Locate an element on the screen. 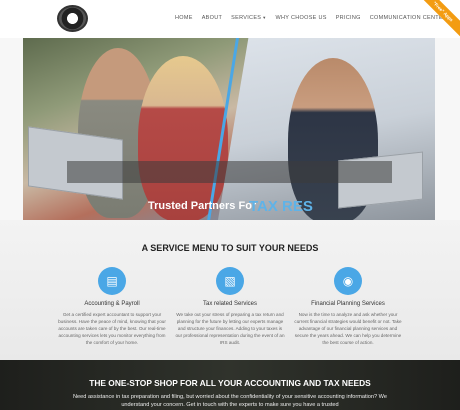 This screenshot has height=410, width=460. nav-pricing: Pricing is located at coordinates (348, 18).